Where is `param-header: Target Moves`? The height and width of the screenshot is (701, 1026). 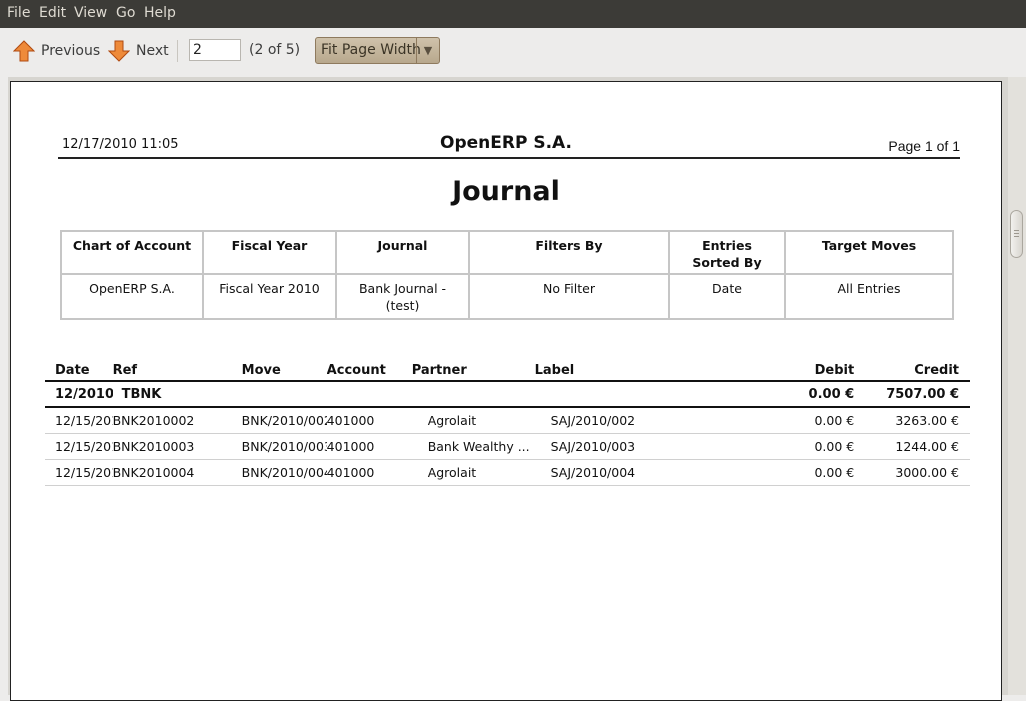
param-header: Target Moves is located at coordinates (869, 252).